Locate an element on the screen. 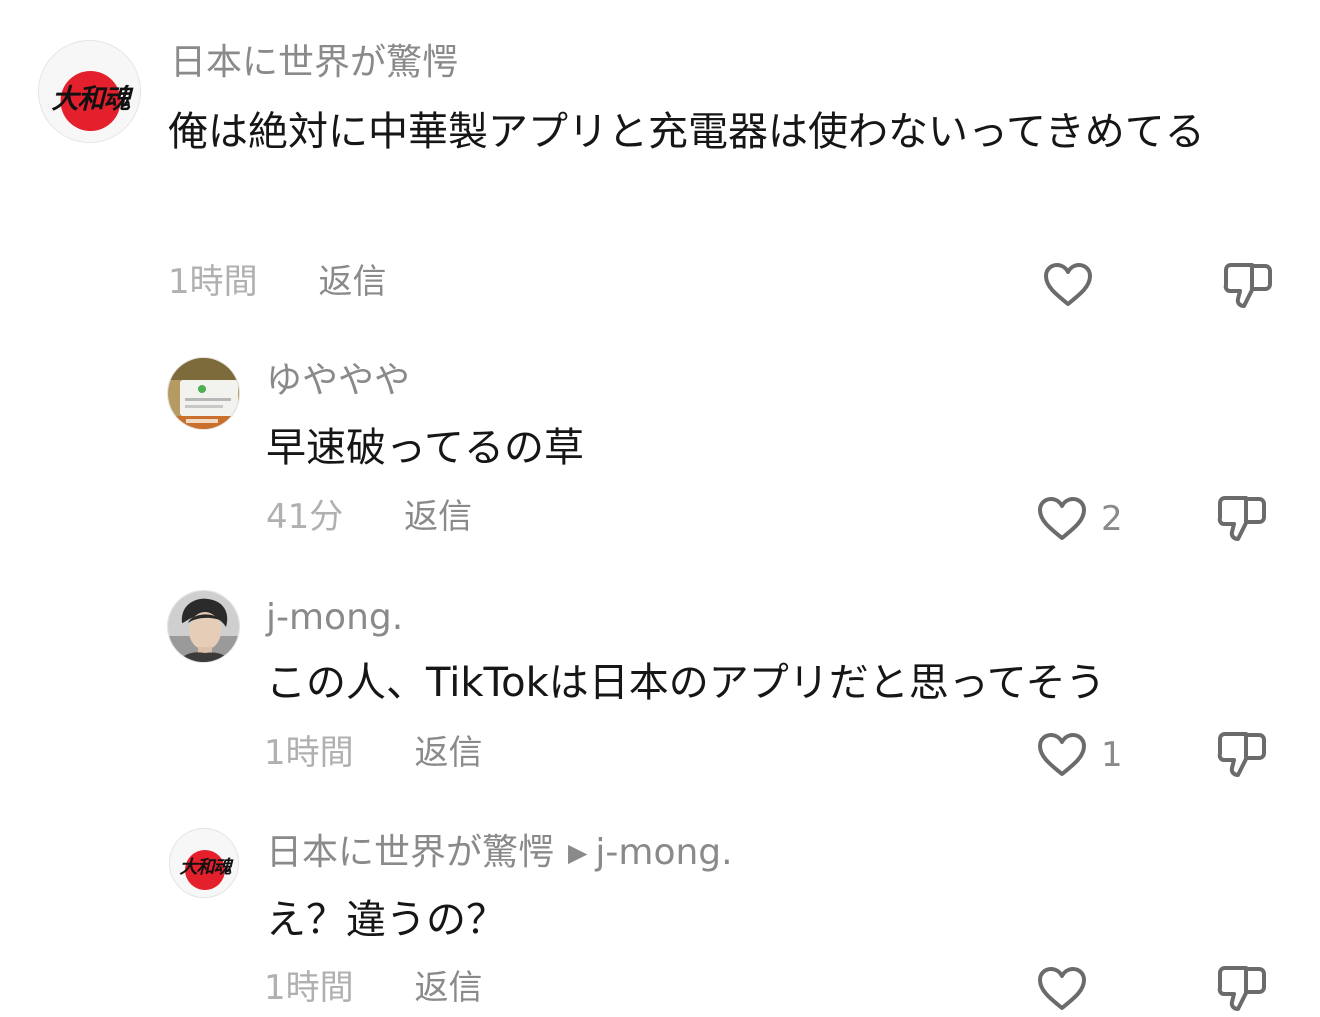  like-count: 1 is located at coordinates (1112, 755).